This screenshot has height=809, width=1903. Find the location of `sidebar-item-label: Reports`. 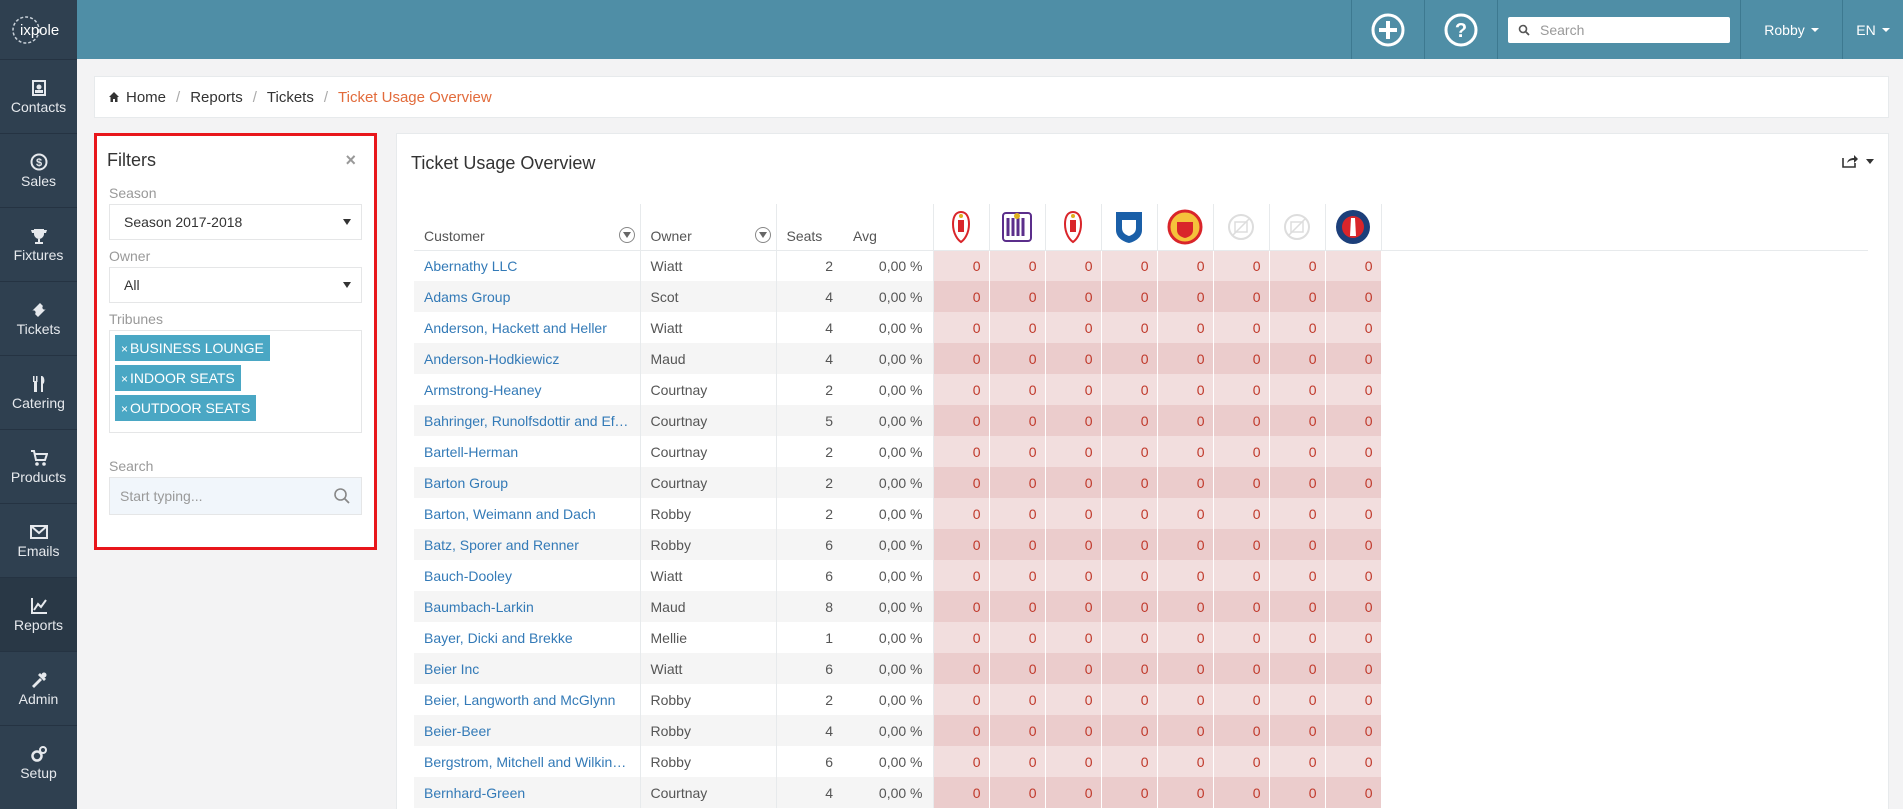

sidebar-item-label: Reports is located at coordinates (38, 624).